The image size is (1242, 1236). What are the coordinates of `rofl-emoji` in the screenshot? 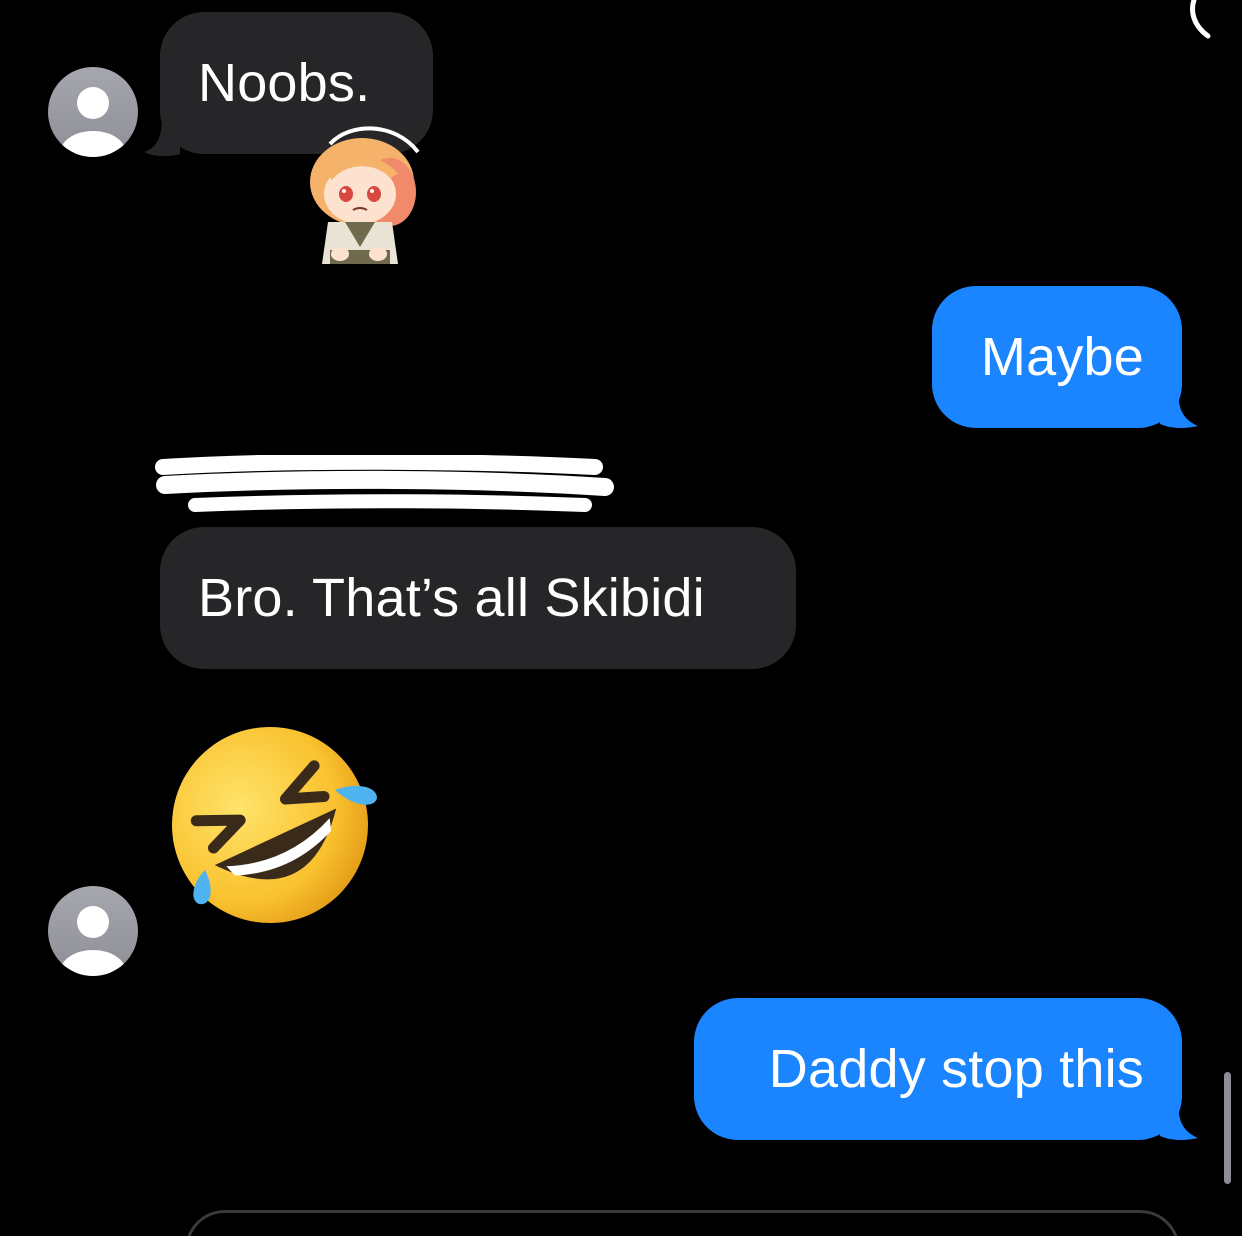 It's located at (272, 825).